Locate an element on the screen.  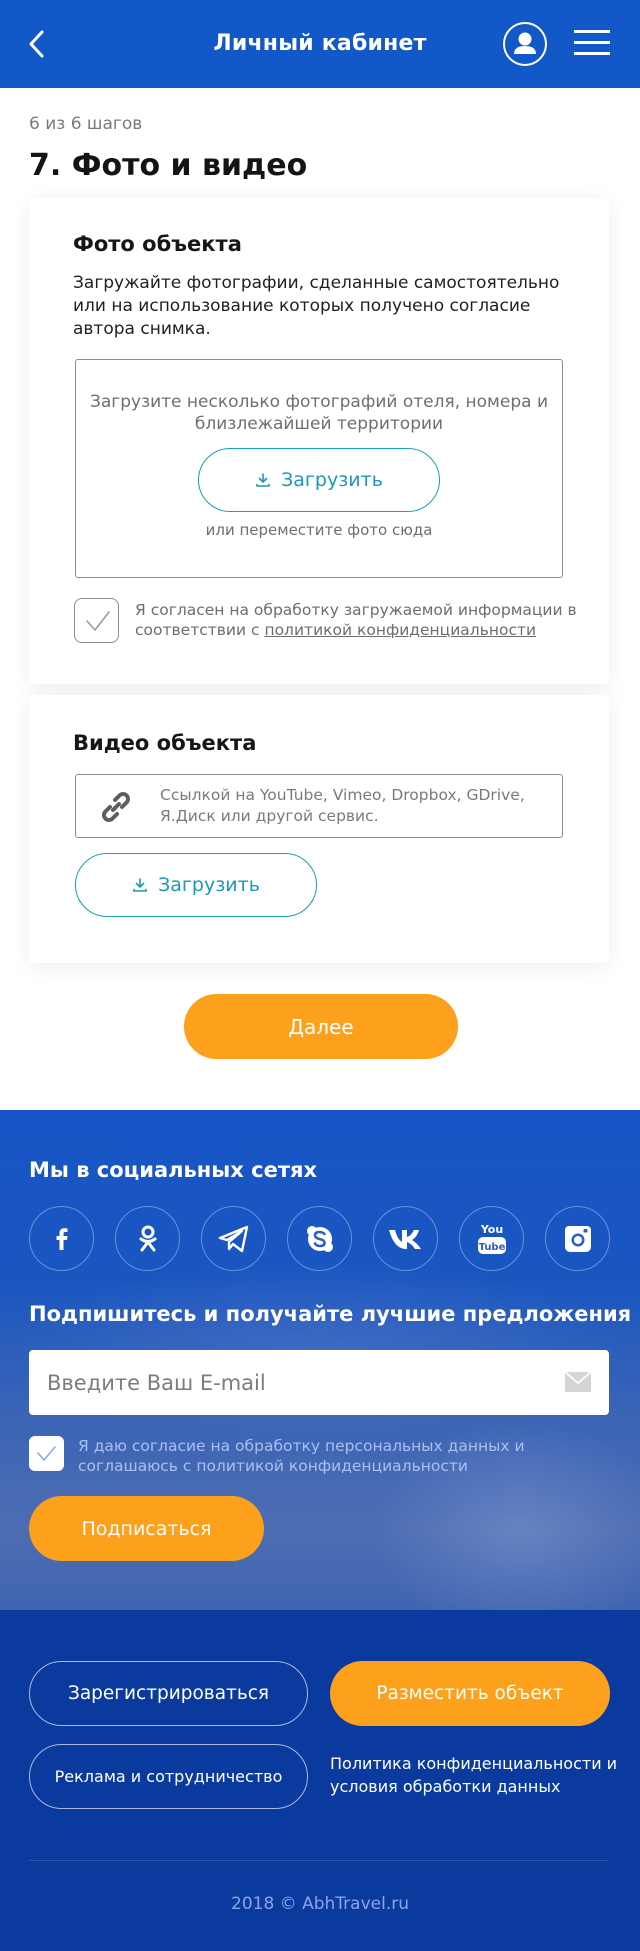
advertising-button: Реклама и сотрудничество is located at coordinates (168, 1776).